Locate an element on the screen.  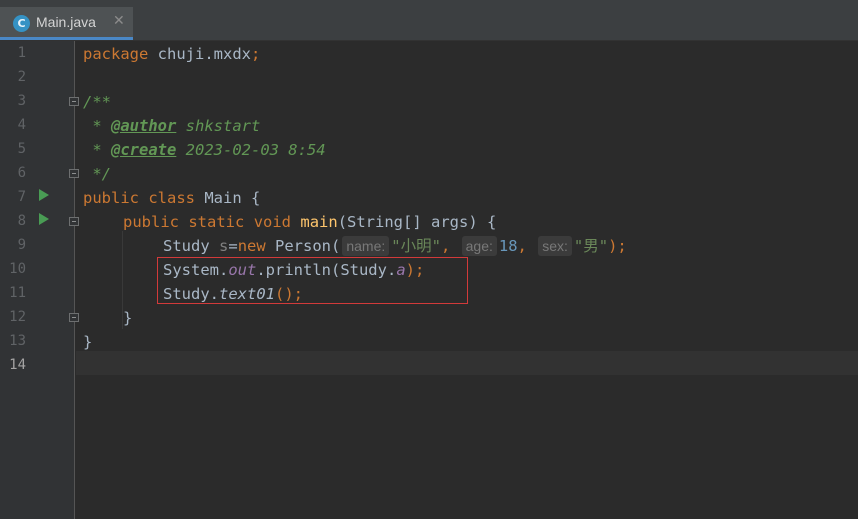
line-number: 7 is located at coordinates (21, 197).